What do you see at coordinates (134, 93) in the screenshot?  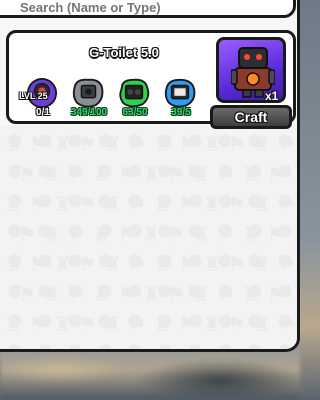 I see `speaker-unit-icon` at bounding box center [134, 93].